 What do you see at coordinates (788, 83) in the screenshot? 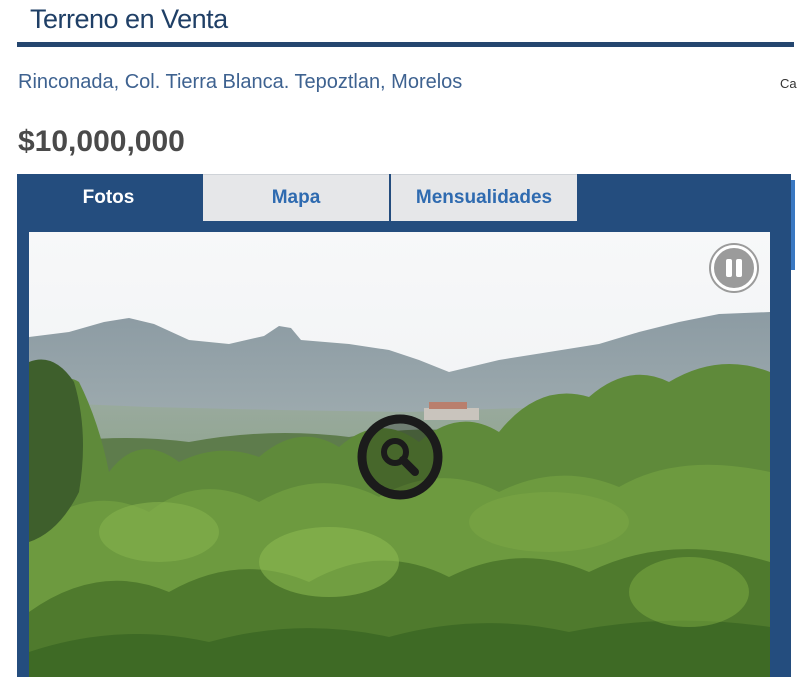
I see `truncated-side-text: Ca` at bounding box center [788, 83].